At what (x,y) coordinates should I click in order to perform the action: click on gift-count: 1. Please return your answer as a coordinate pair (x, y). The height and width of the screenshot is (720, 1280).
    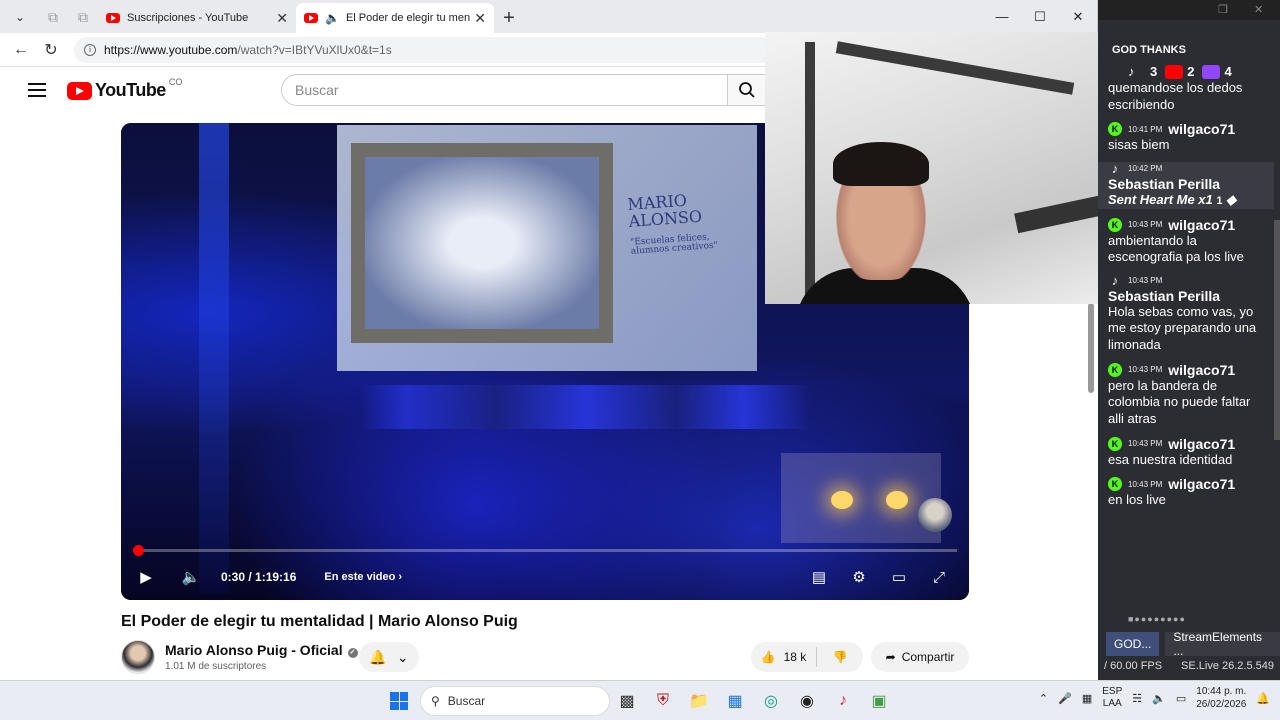
    Looking at the image, I should click on (1219, 200).